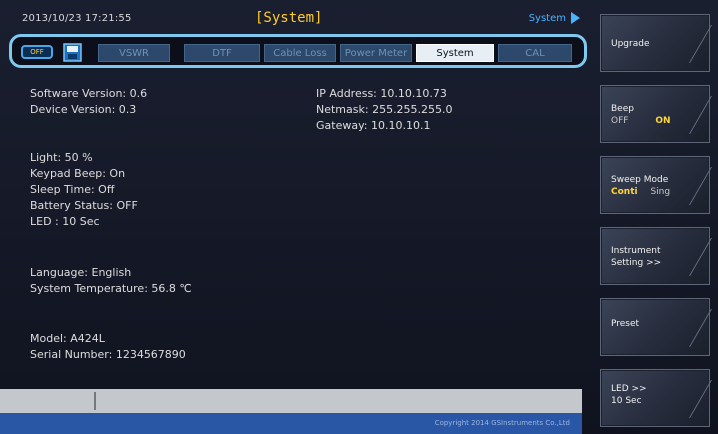 The width and height of the screenshot is (718, 434). I want to click on sweep-mode-button: Sweep Mode Conti Sing, so click(655, 185).